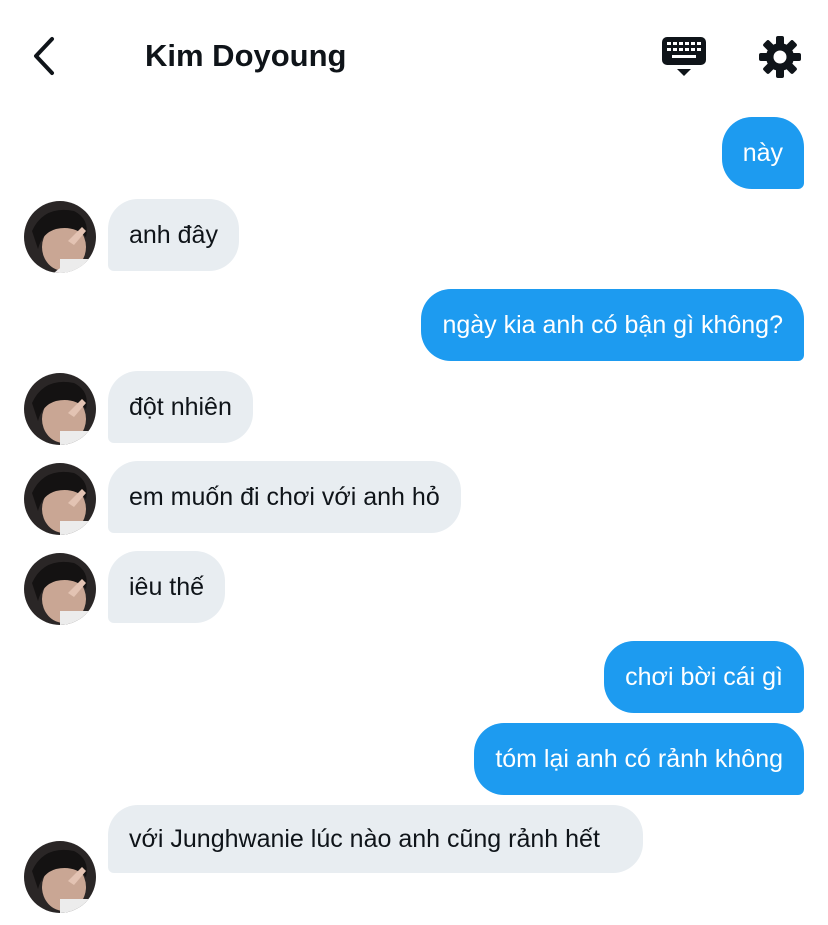 The width and height of the screenshot is (828, 925). I want to click on chat-header: Kim Doyoung, so click(414, 55).